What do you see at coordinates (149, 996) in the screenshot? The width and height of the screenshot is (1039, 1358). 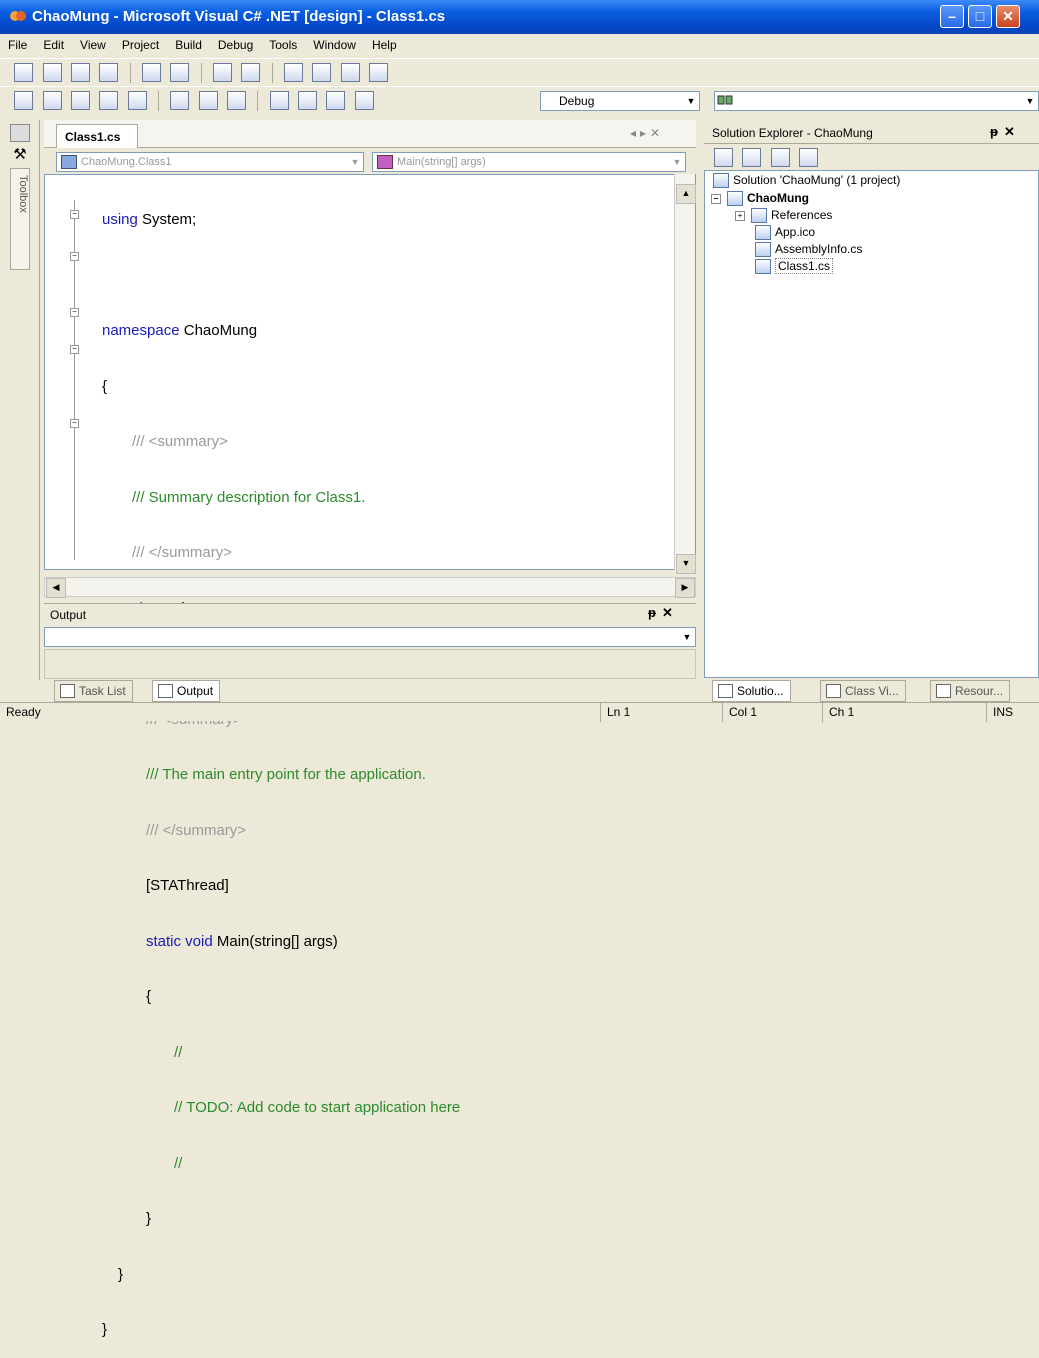 I see `code-line: {` at bounding box center [149, 996].